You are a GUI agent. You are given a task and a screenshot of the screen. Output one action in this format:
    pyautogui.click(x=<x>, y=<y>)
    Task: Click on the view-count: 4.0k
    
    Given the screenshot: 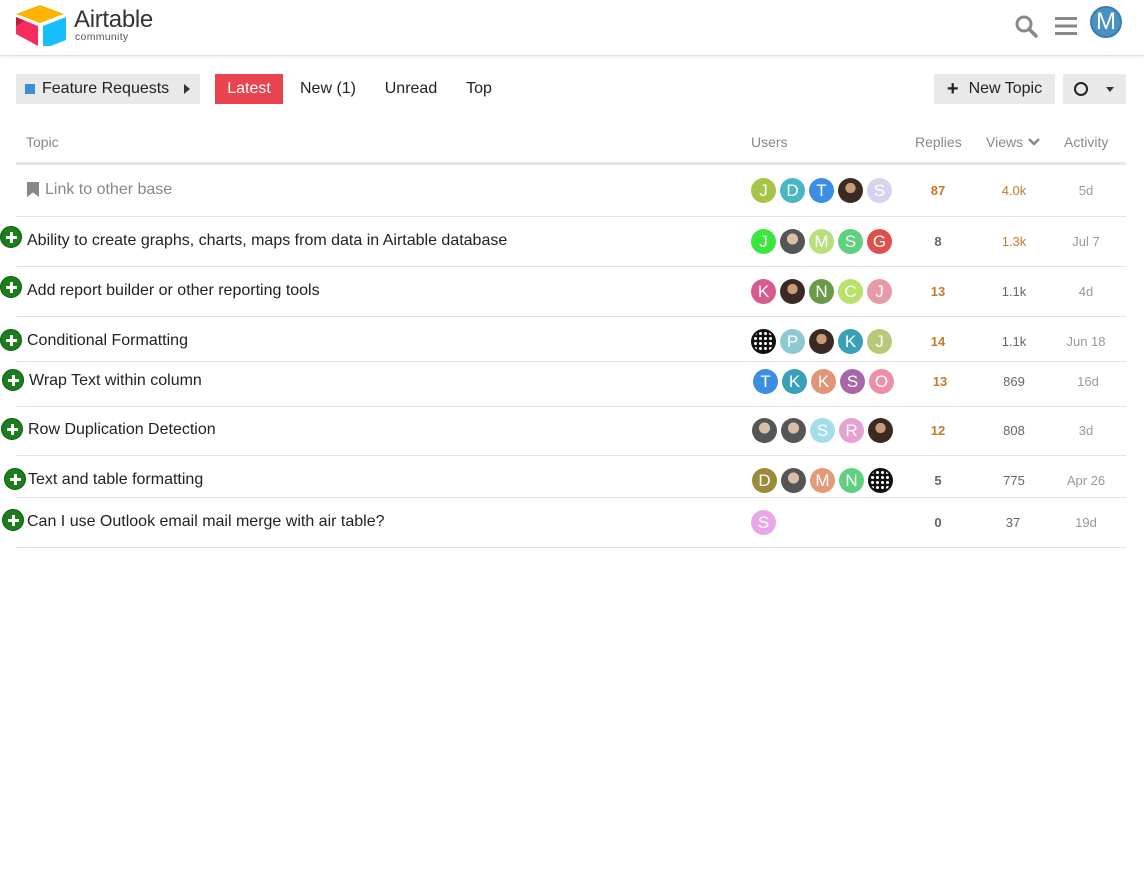 What is the action you would take?
    pyautogui.click(x=1014, y=190)
    